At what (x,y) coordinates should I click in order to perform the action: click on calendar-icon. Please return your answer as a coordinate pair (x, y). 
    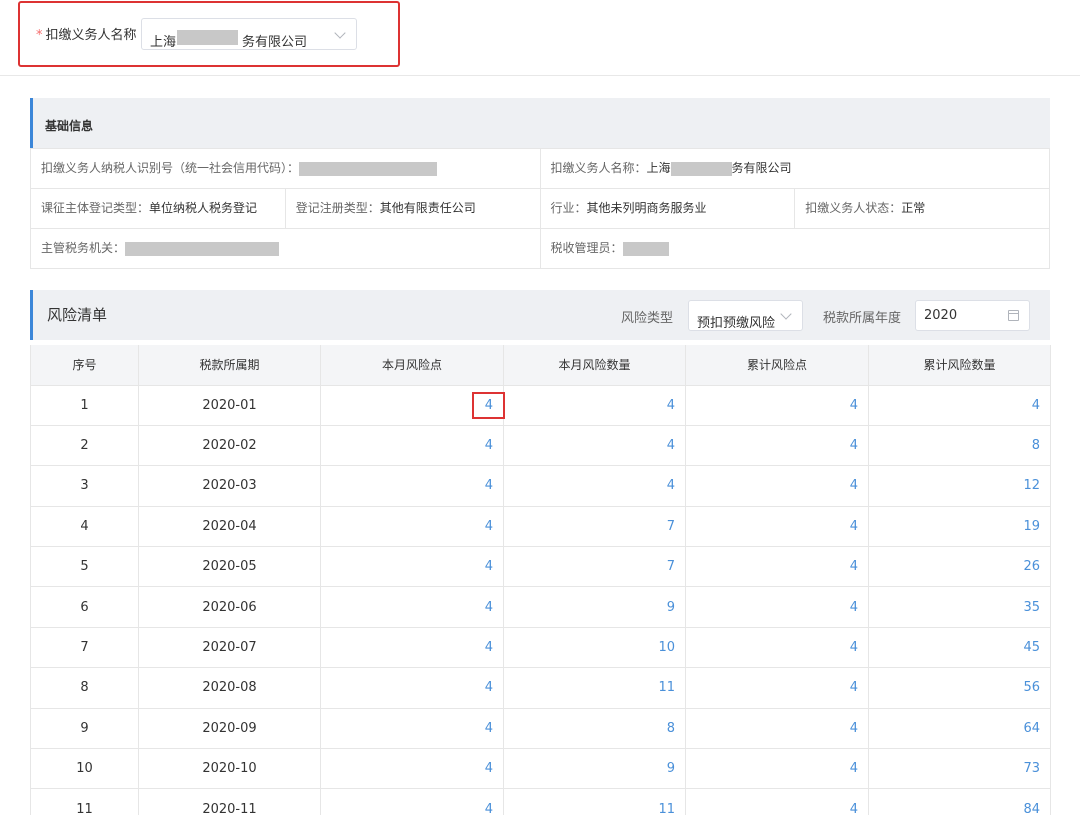
    Looking at the image, I should click on (1013, 315).